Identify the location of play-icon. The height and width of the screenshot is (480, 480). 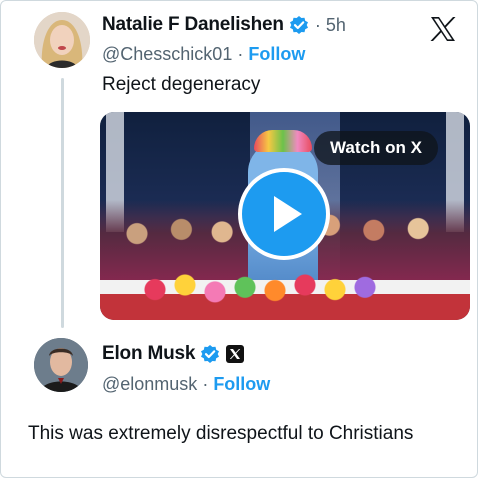
(288, 214).